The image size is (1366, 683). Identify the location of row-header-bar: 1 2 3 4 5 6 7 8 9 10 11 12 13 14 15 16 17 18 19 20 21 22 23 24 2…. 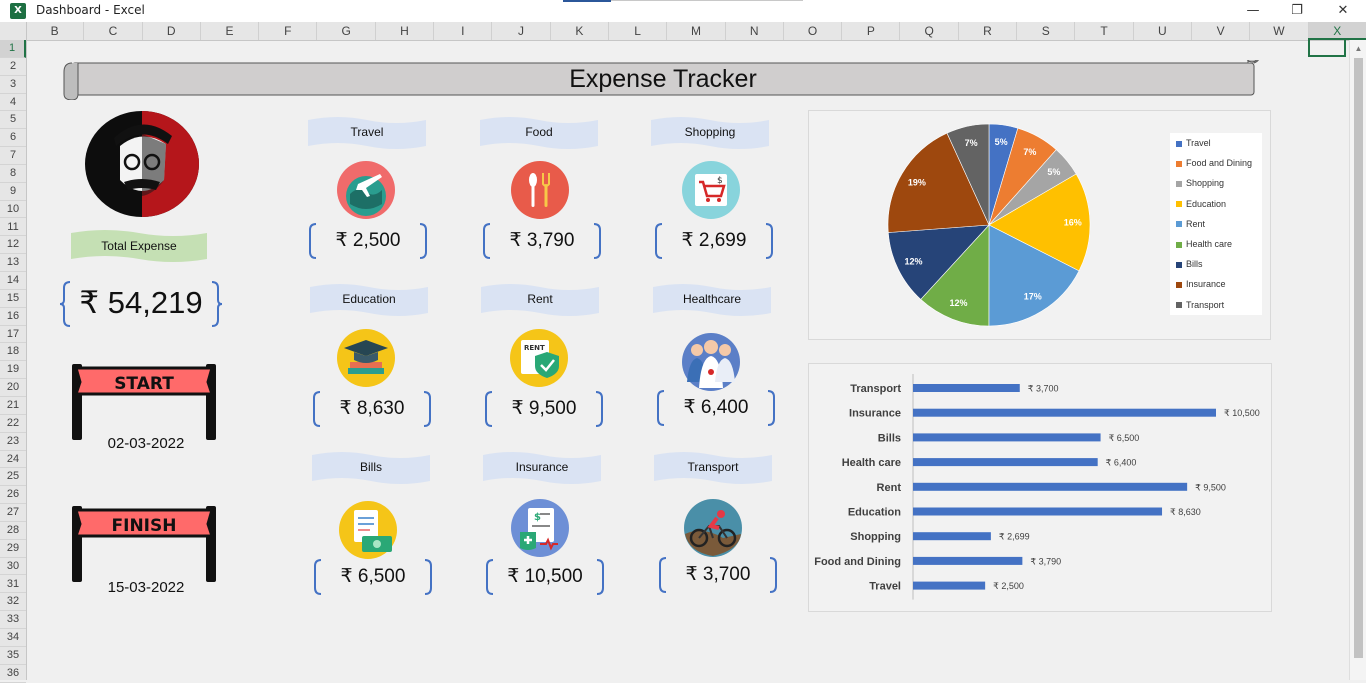
(13, 361).